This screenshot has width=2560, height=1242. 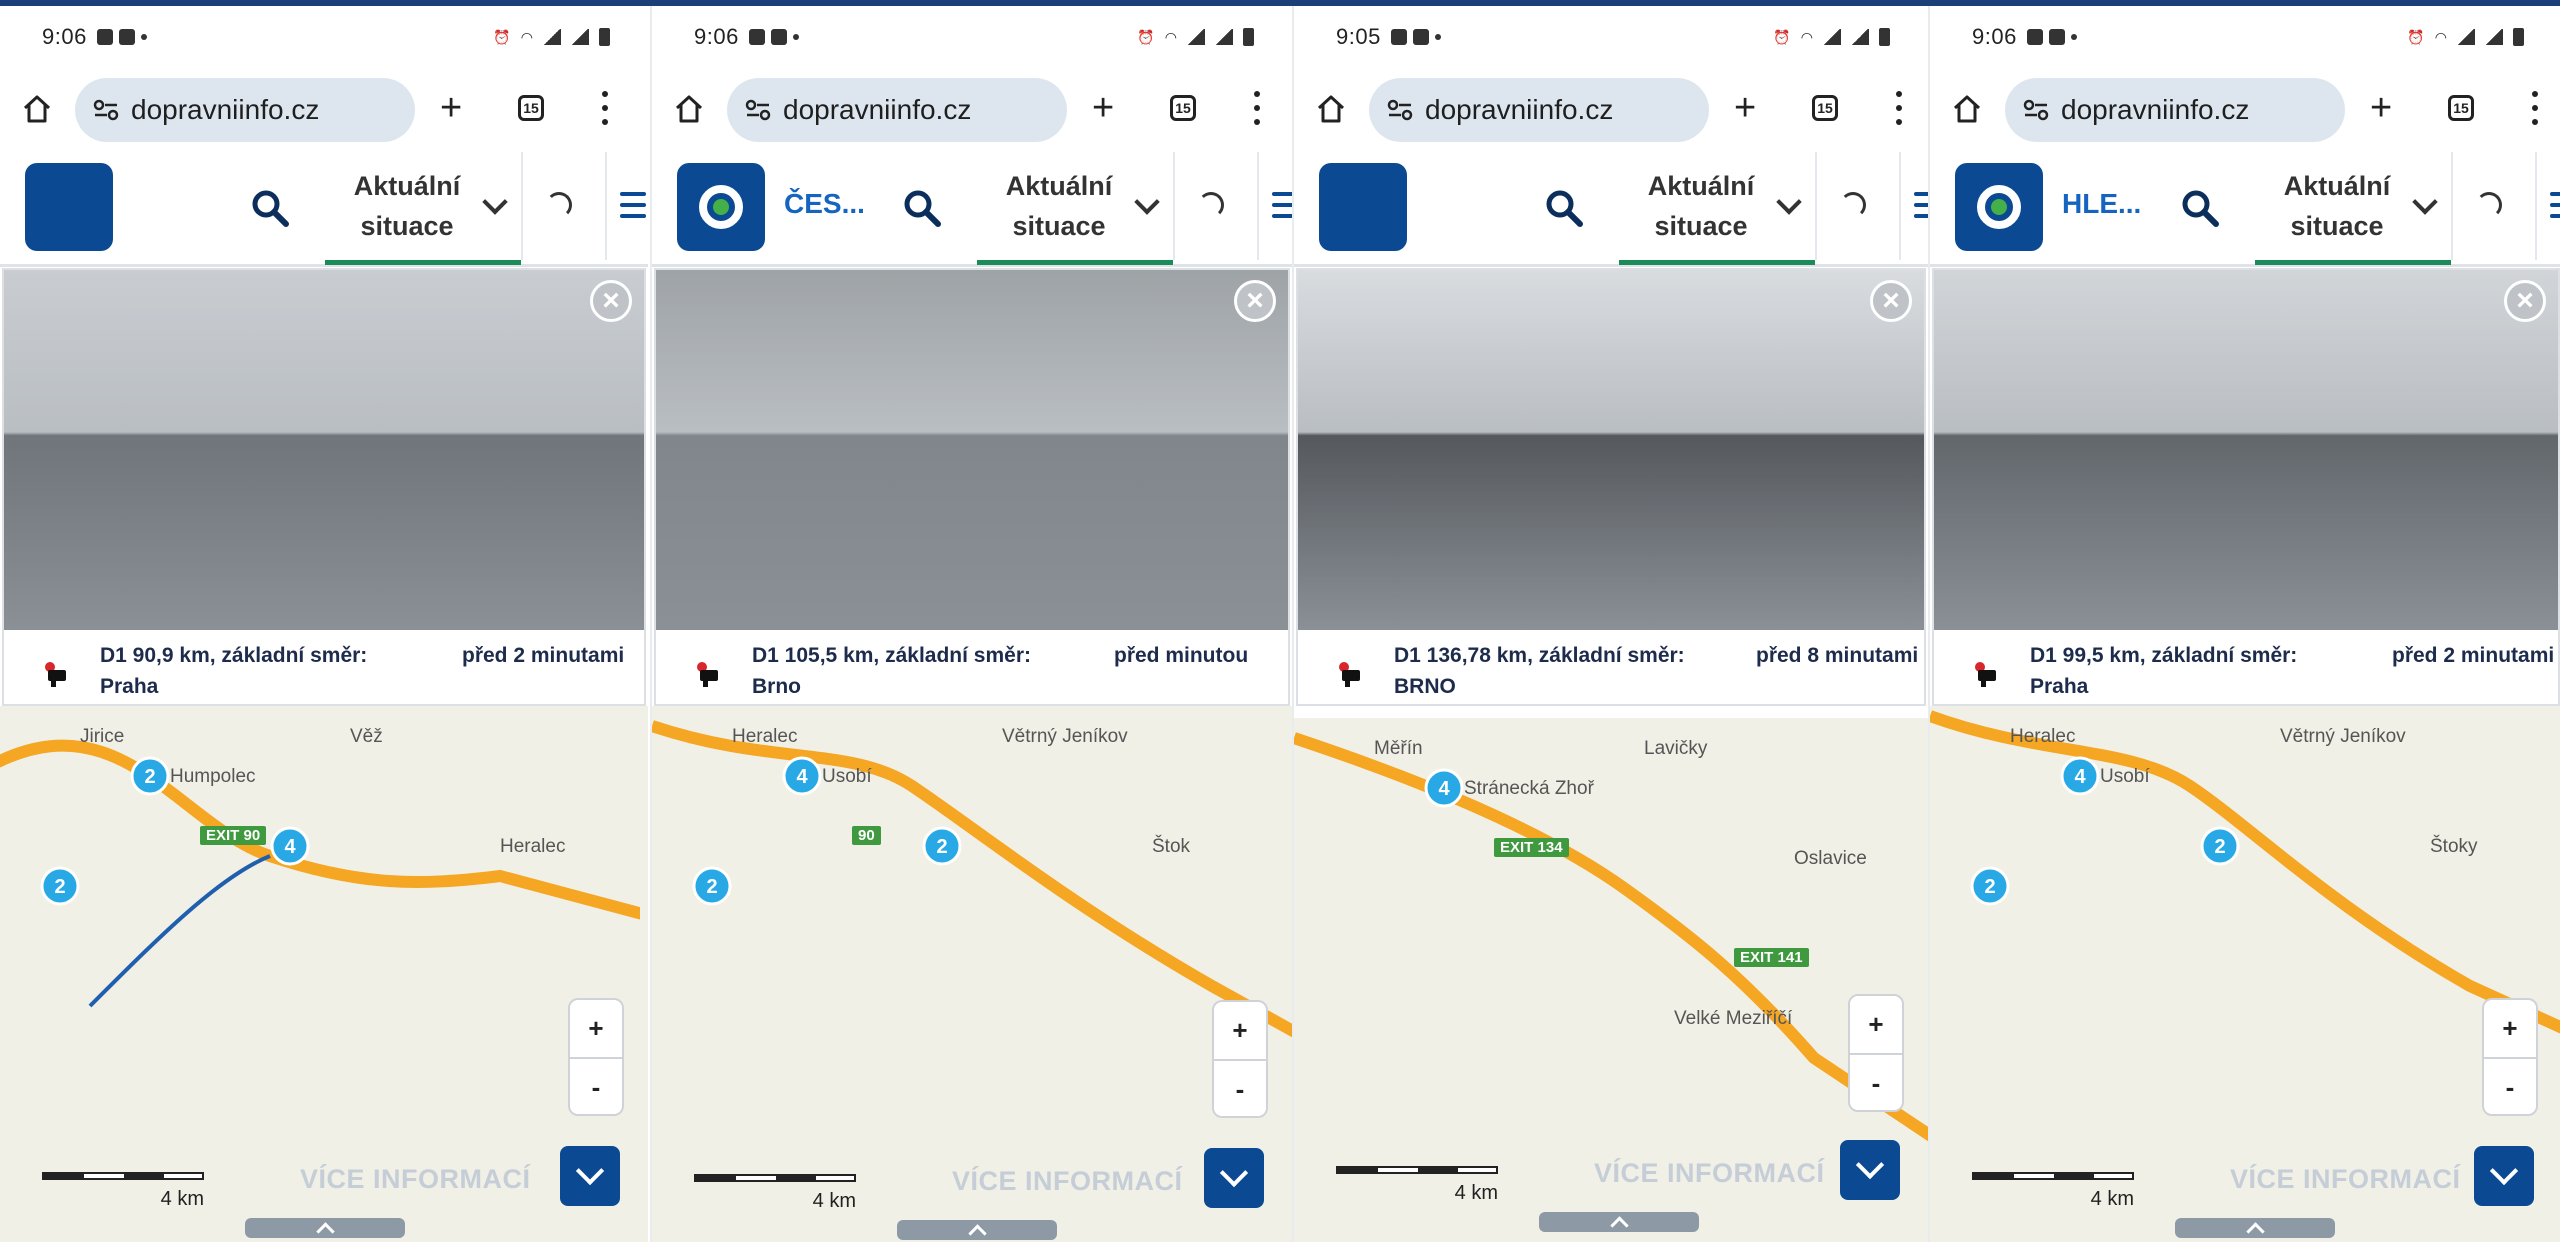 I want to click on svg-text: 2, so click(x=711, y=887).